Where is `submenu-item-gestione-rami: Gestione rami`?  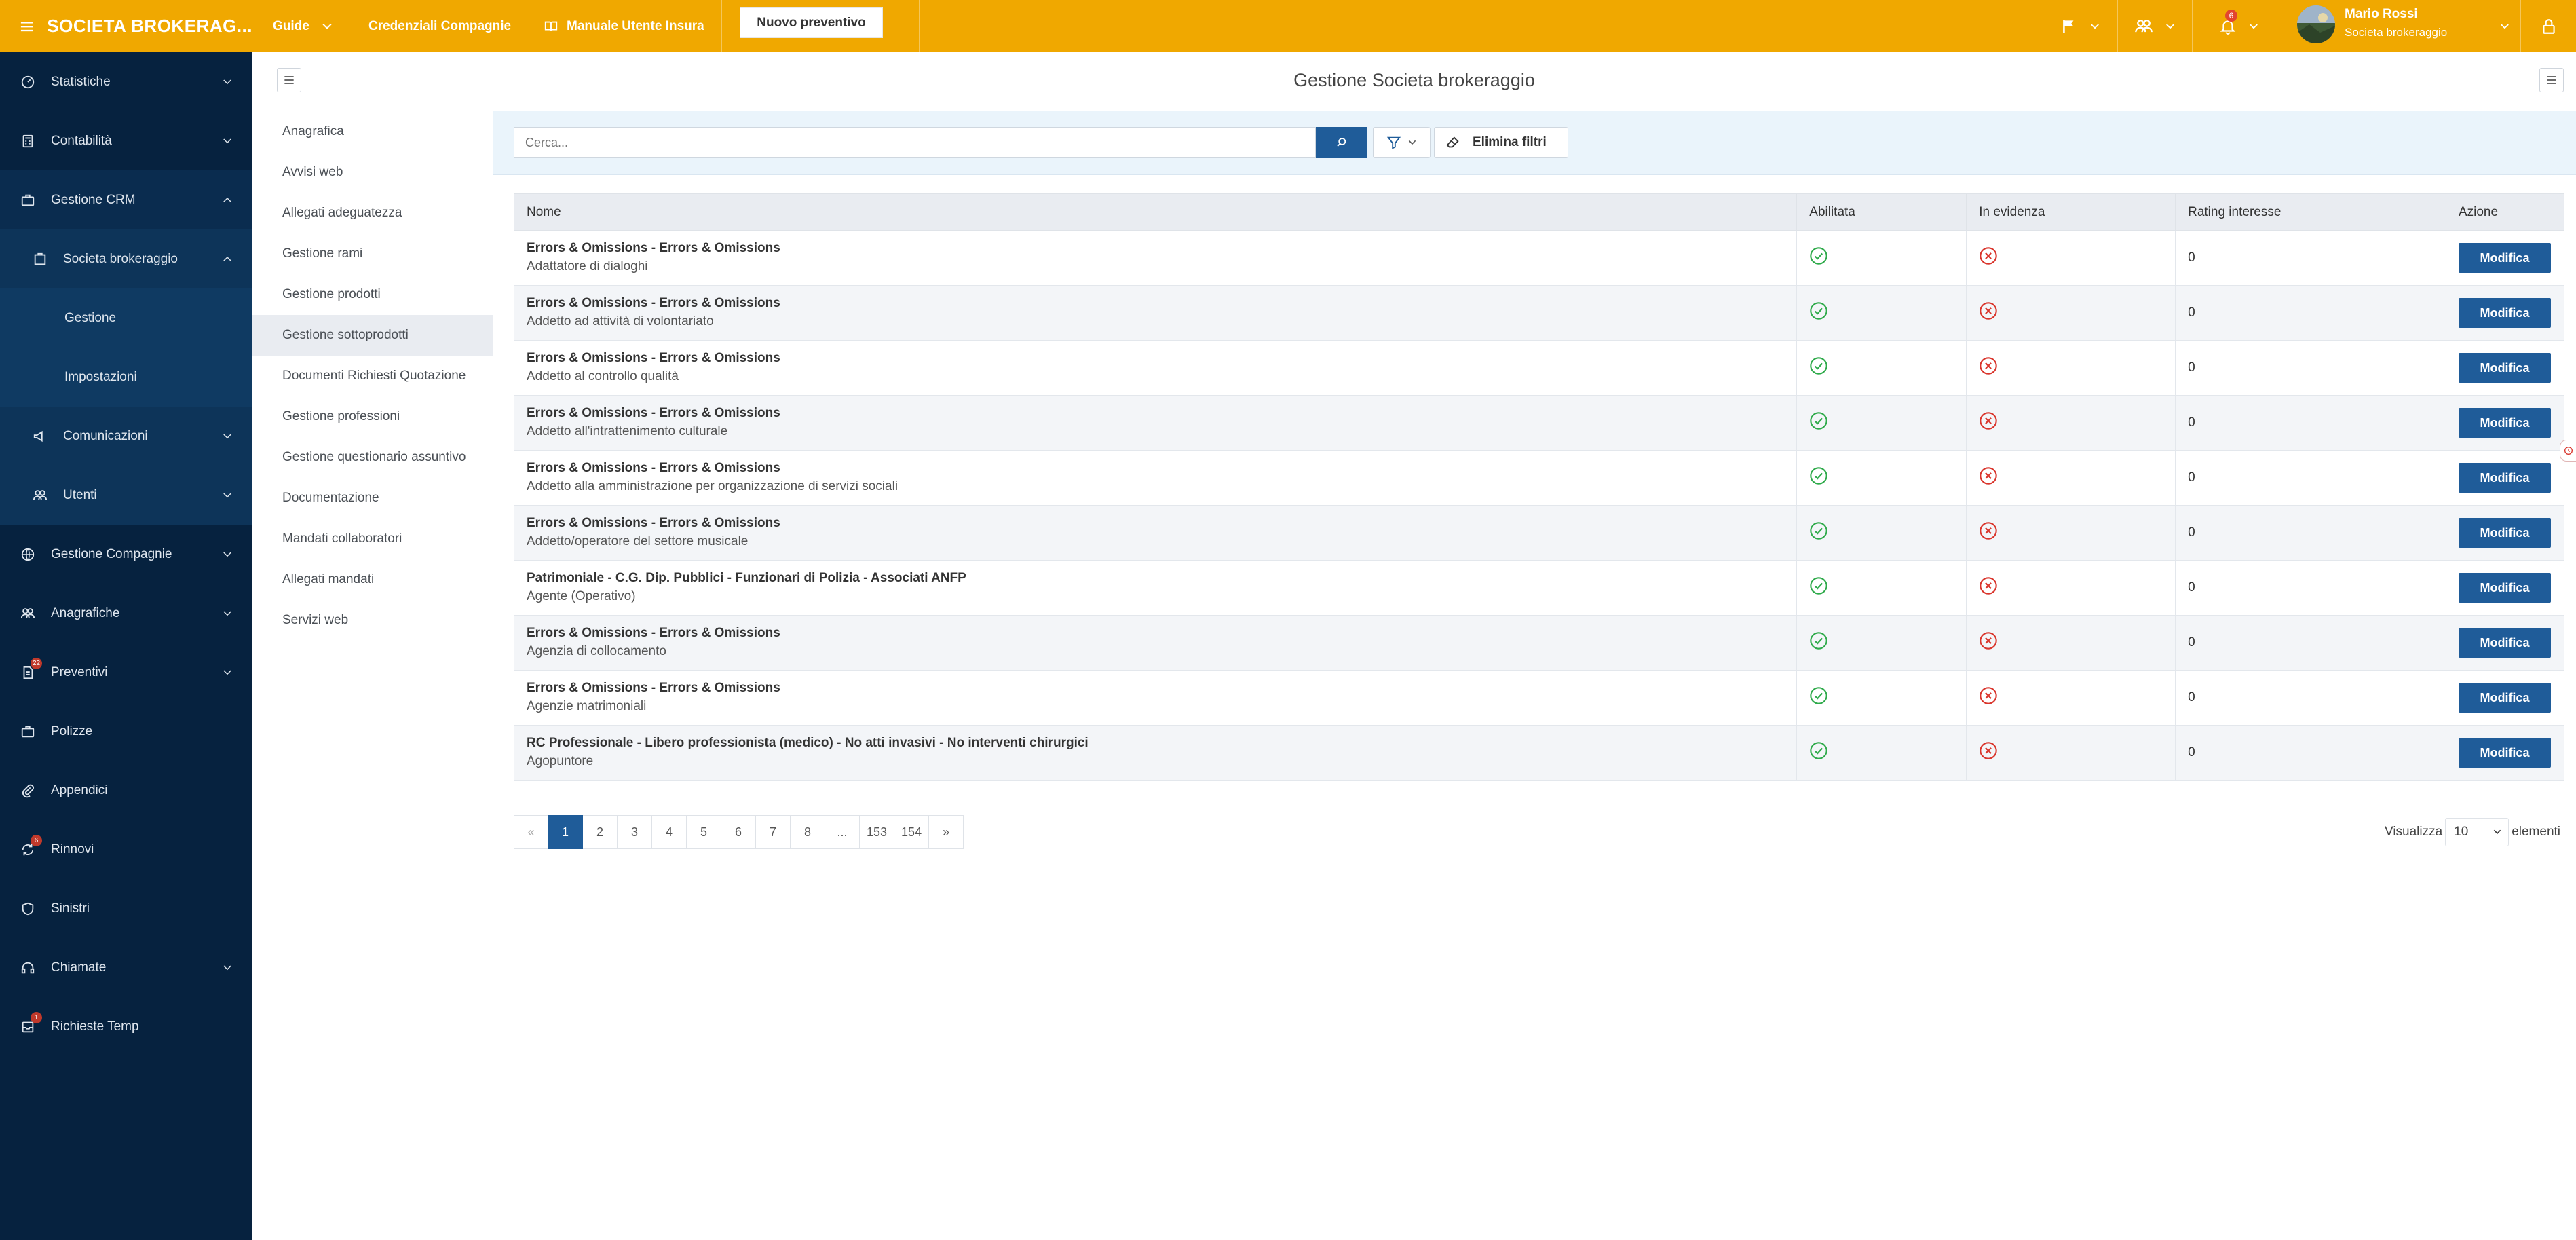
submenu-item-gestione-rami: Gestione rami is located at coordinates (372, 253).